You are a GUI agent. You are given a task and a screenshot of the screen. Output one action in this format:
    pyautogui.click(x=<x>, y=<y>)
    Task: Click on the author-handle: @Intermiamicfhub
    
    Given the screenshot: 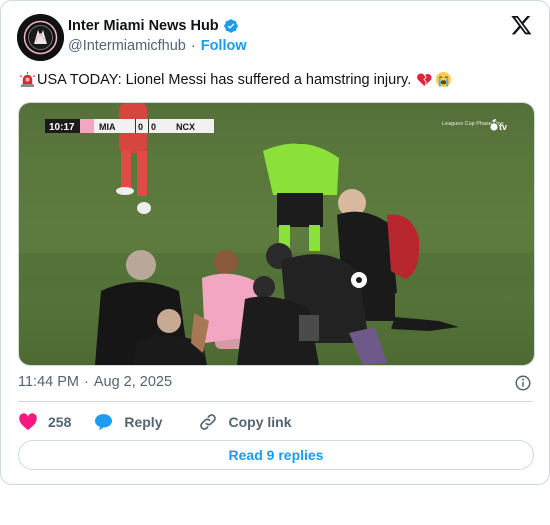 What is the action you would take?
    pyautogui.click(x=127, y=46)
    